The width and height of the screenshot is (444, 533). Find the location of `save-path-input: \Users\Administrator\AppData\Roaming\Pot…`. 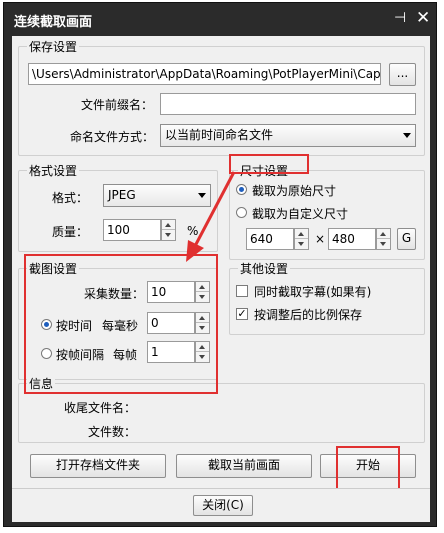

save-path-input: \Users\Administrator\AppData\Roaming\Pot… is located at coordinates (204, 74).